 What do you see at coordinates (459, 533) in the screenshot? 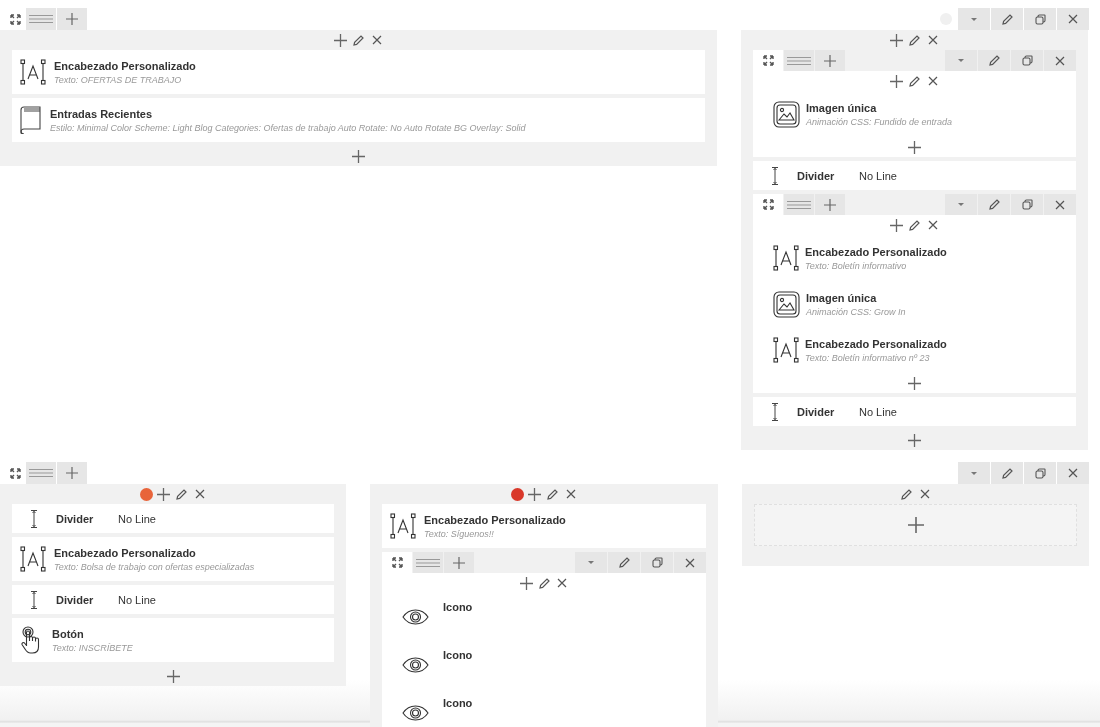
I see `element-description: Texto: Síguenos!!` at bounding box center [459, 533].